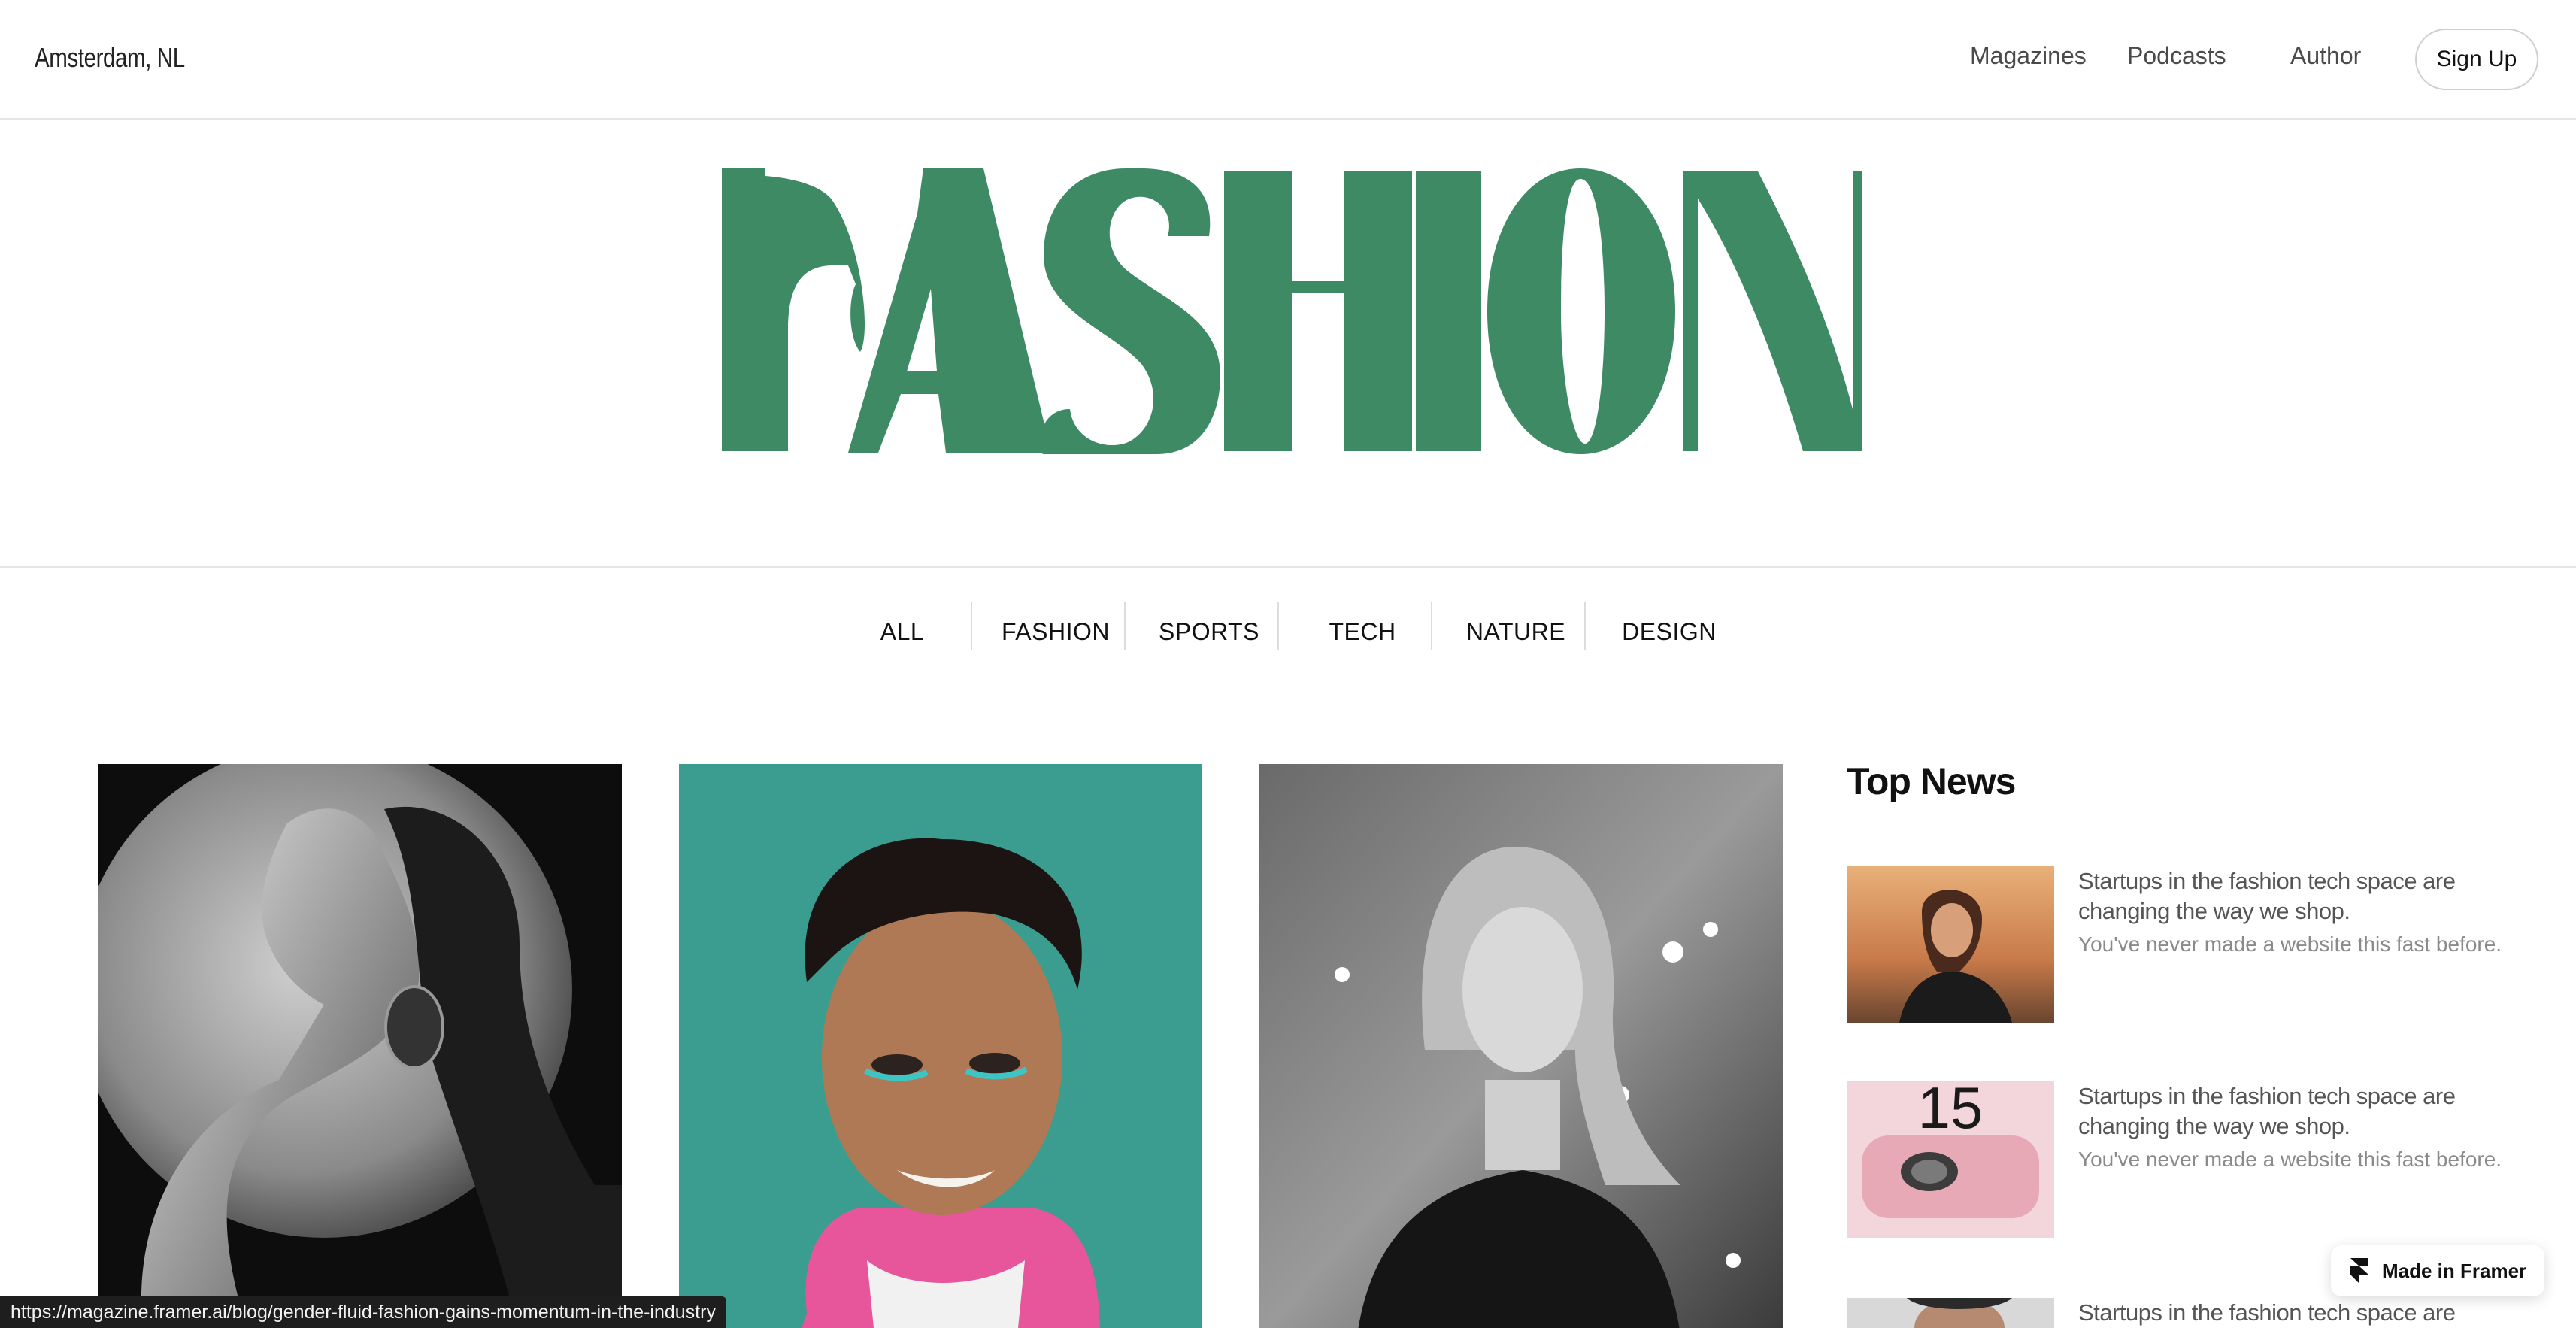 The height and width of the screenshot is (1328, 2576). I want to click on sign-up-button: Sign Up, so click(2476, 59).